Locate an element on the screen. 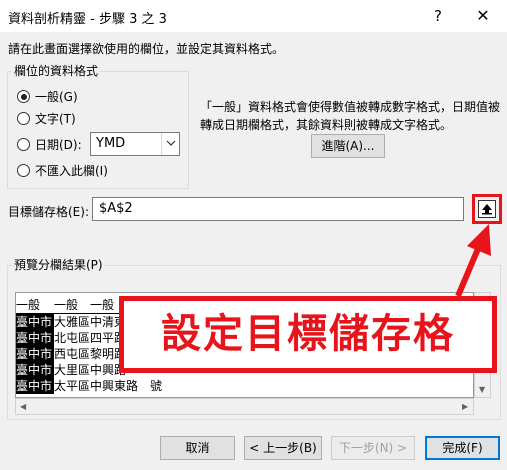 This screenshot has height=470, width=507. radio-general: 一般(G) is located at coordinates (47, 97).